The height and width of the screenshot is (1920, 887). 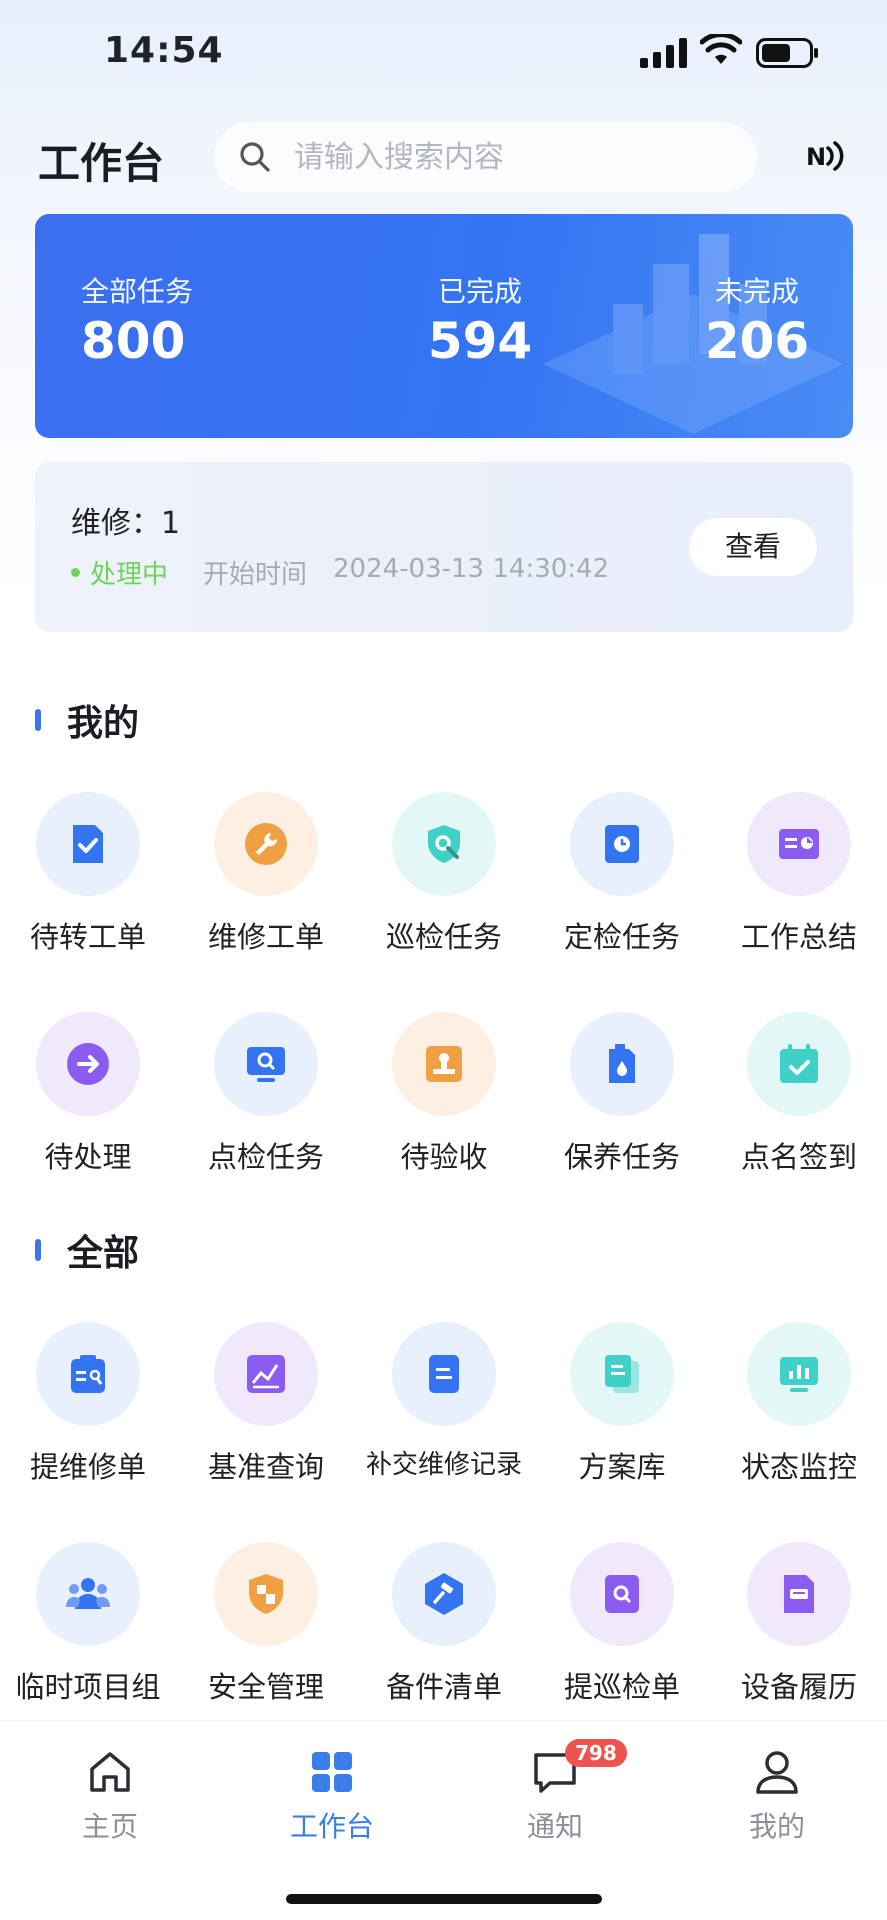 I want to click on grid-item-plan-library: 方案库, so click(x=622, y=1404).